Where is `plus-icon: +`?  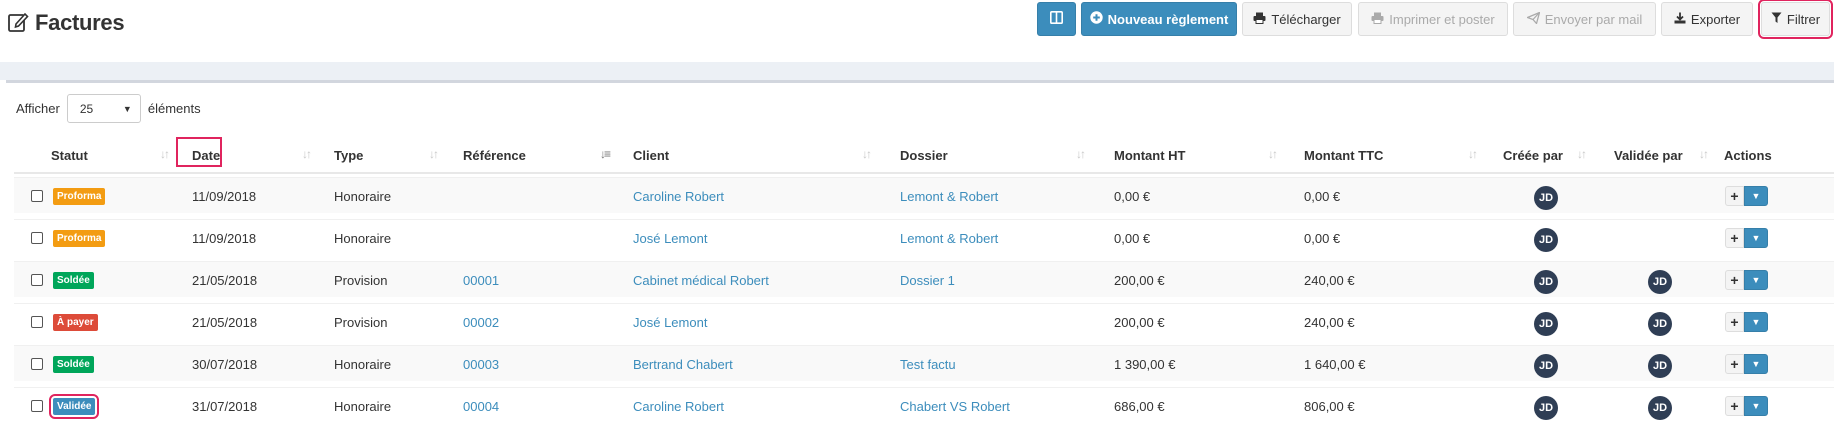
plus-icon: + is located at coordinates (1734, 238).